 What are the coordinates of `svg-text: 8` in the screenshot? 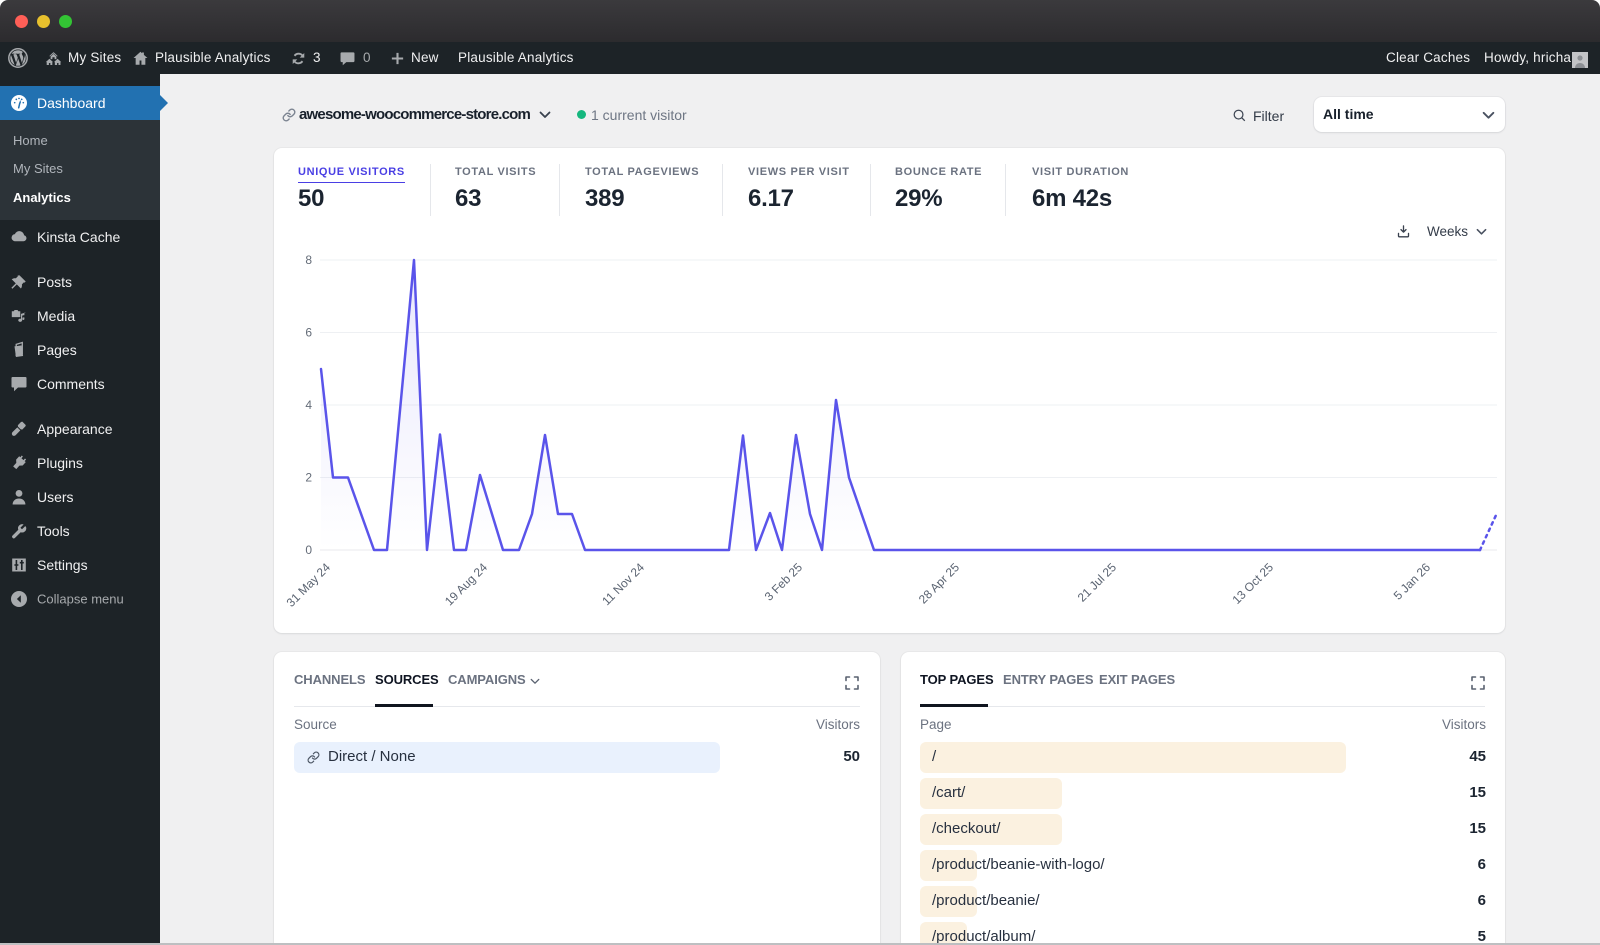 It's located at (308, 260).